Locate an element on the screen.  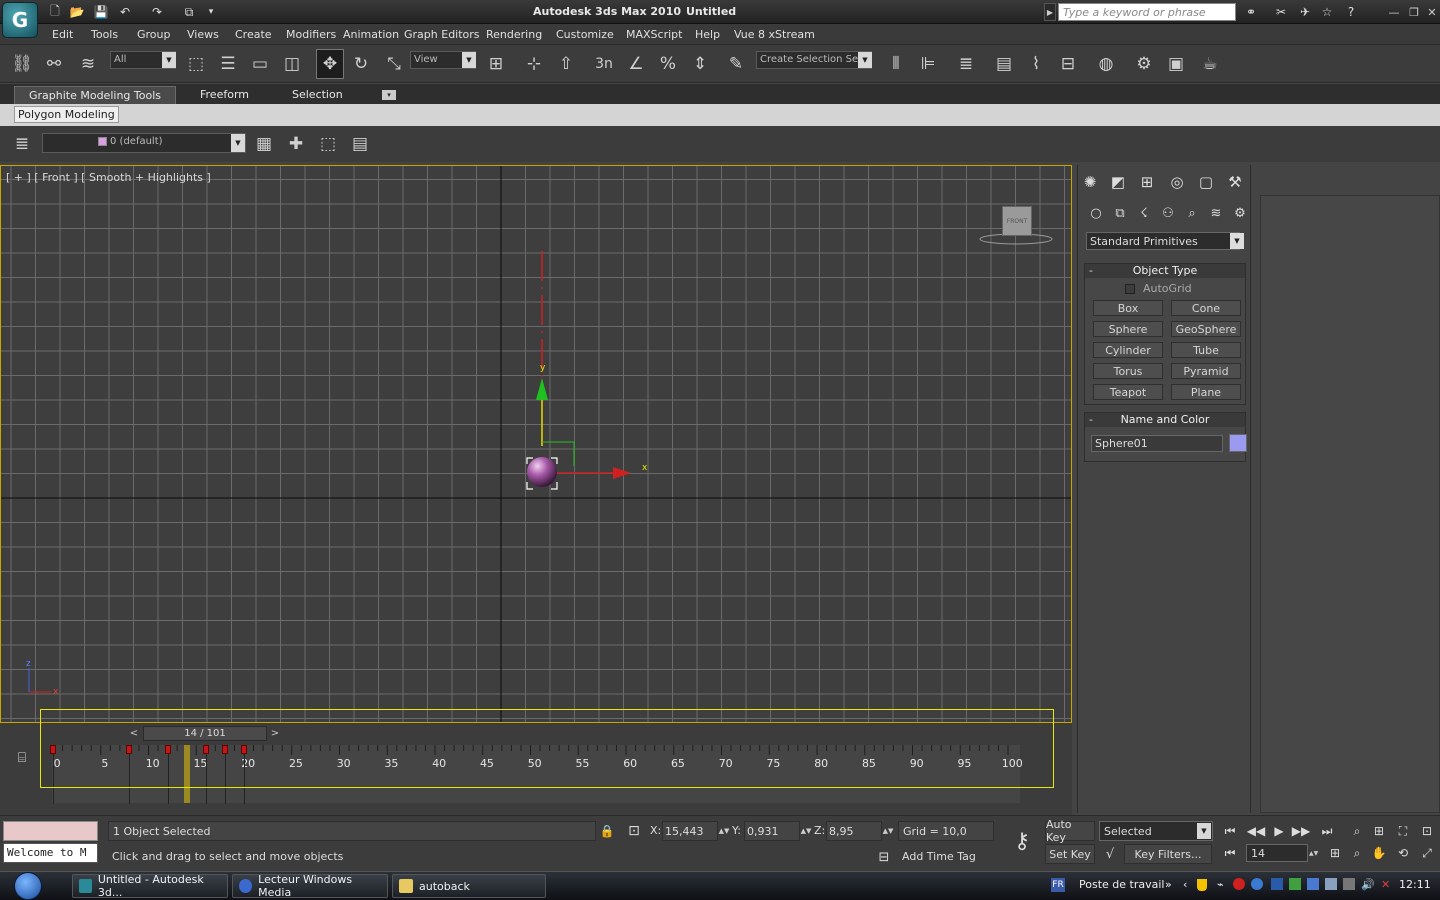
torus-button: Torus is located at coordinates (1128, 371).